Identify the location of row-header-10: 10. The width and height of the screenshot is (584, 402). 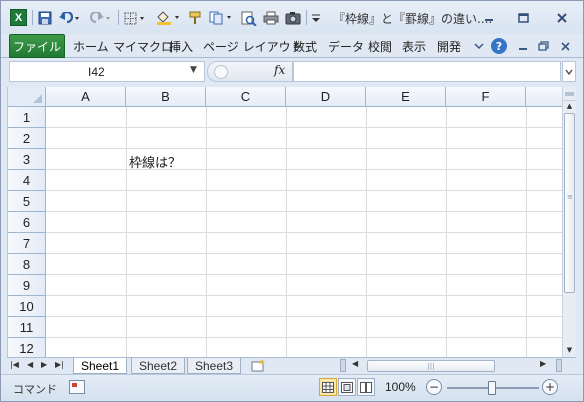
(27, 306).